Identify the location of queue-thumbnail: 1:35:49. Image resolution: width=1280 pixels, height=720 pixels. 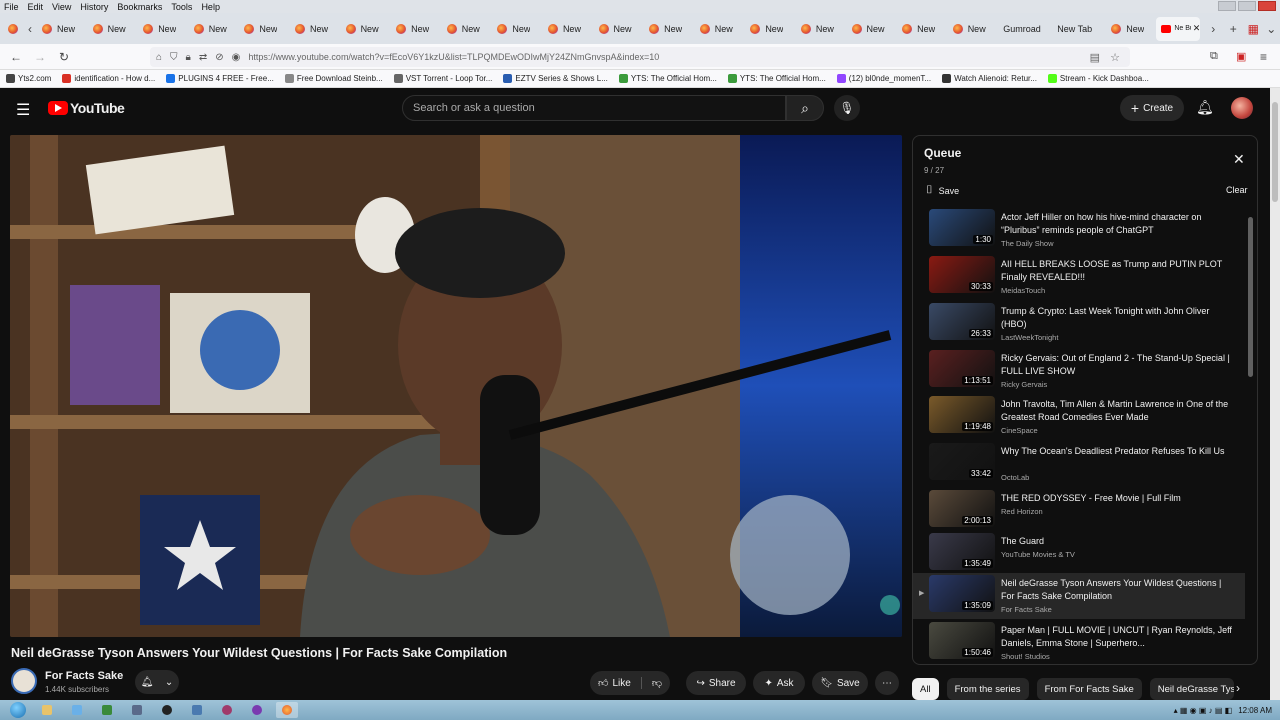
(962, 551).